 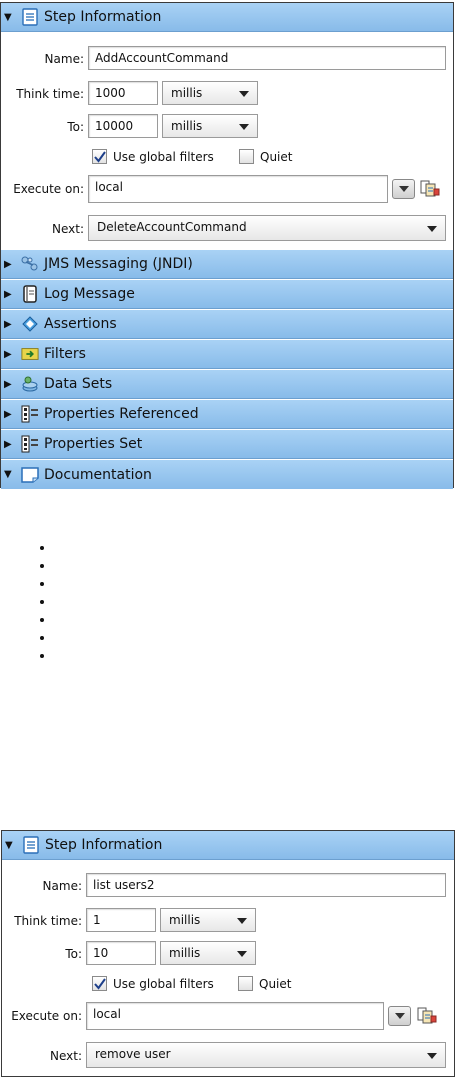 I want to click on section-properties-referenced: ▶ Properties Referenced, so click(x=227, y=414).